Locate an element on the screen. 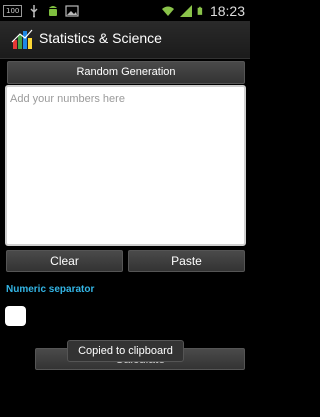 This screenshot has height=417, width=320. paste-button: Paste is located at coordinates (186, 261).